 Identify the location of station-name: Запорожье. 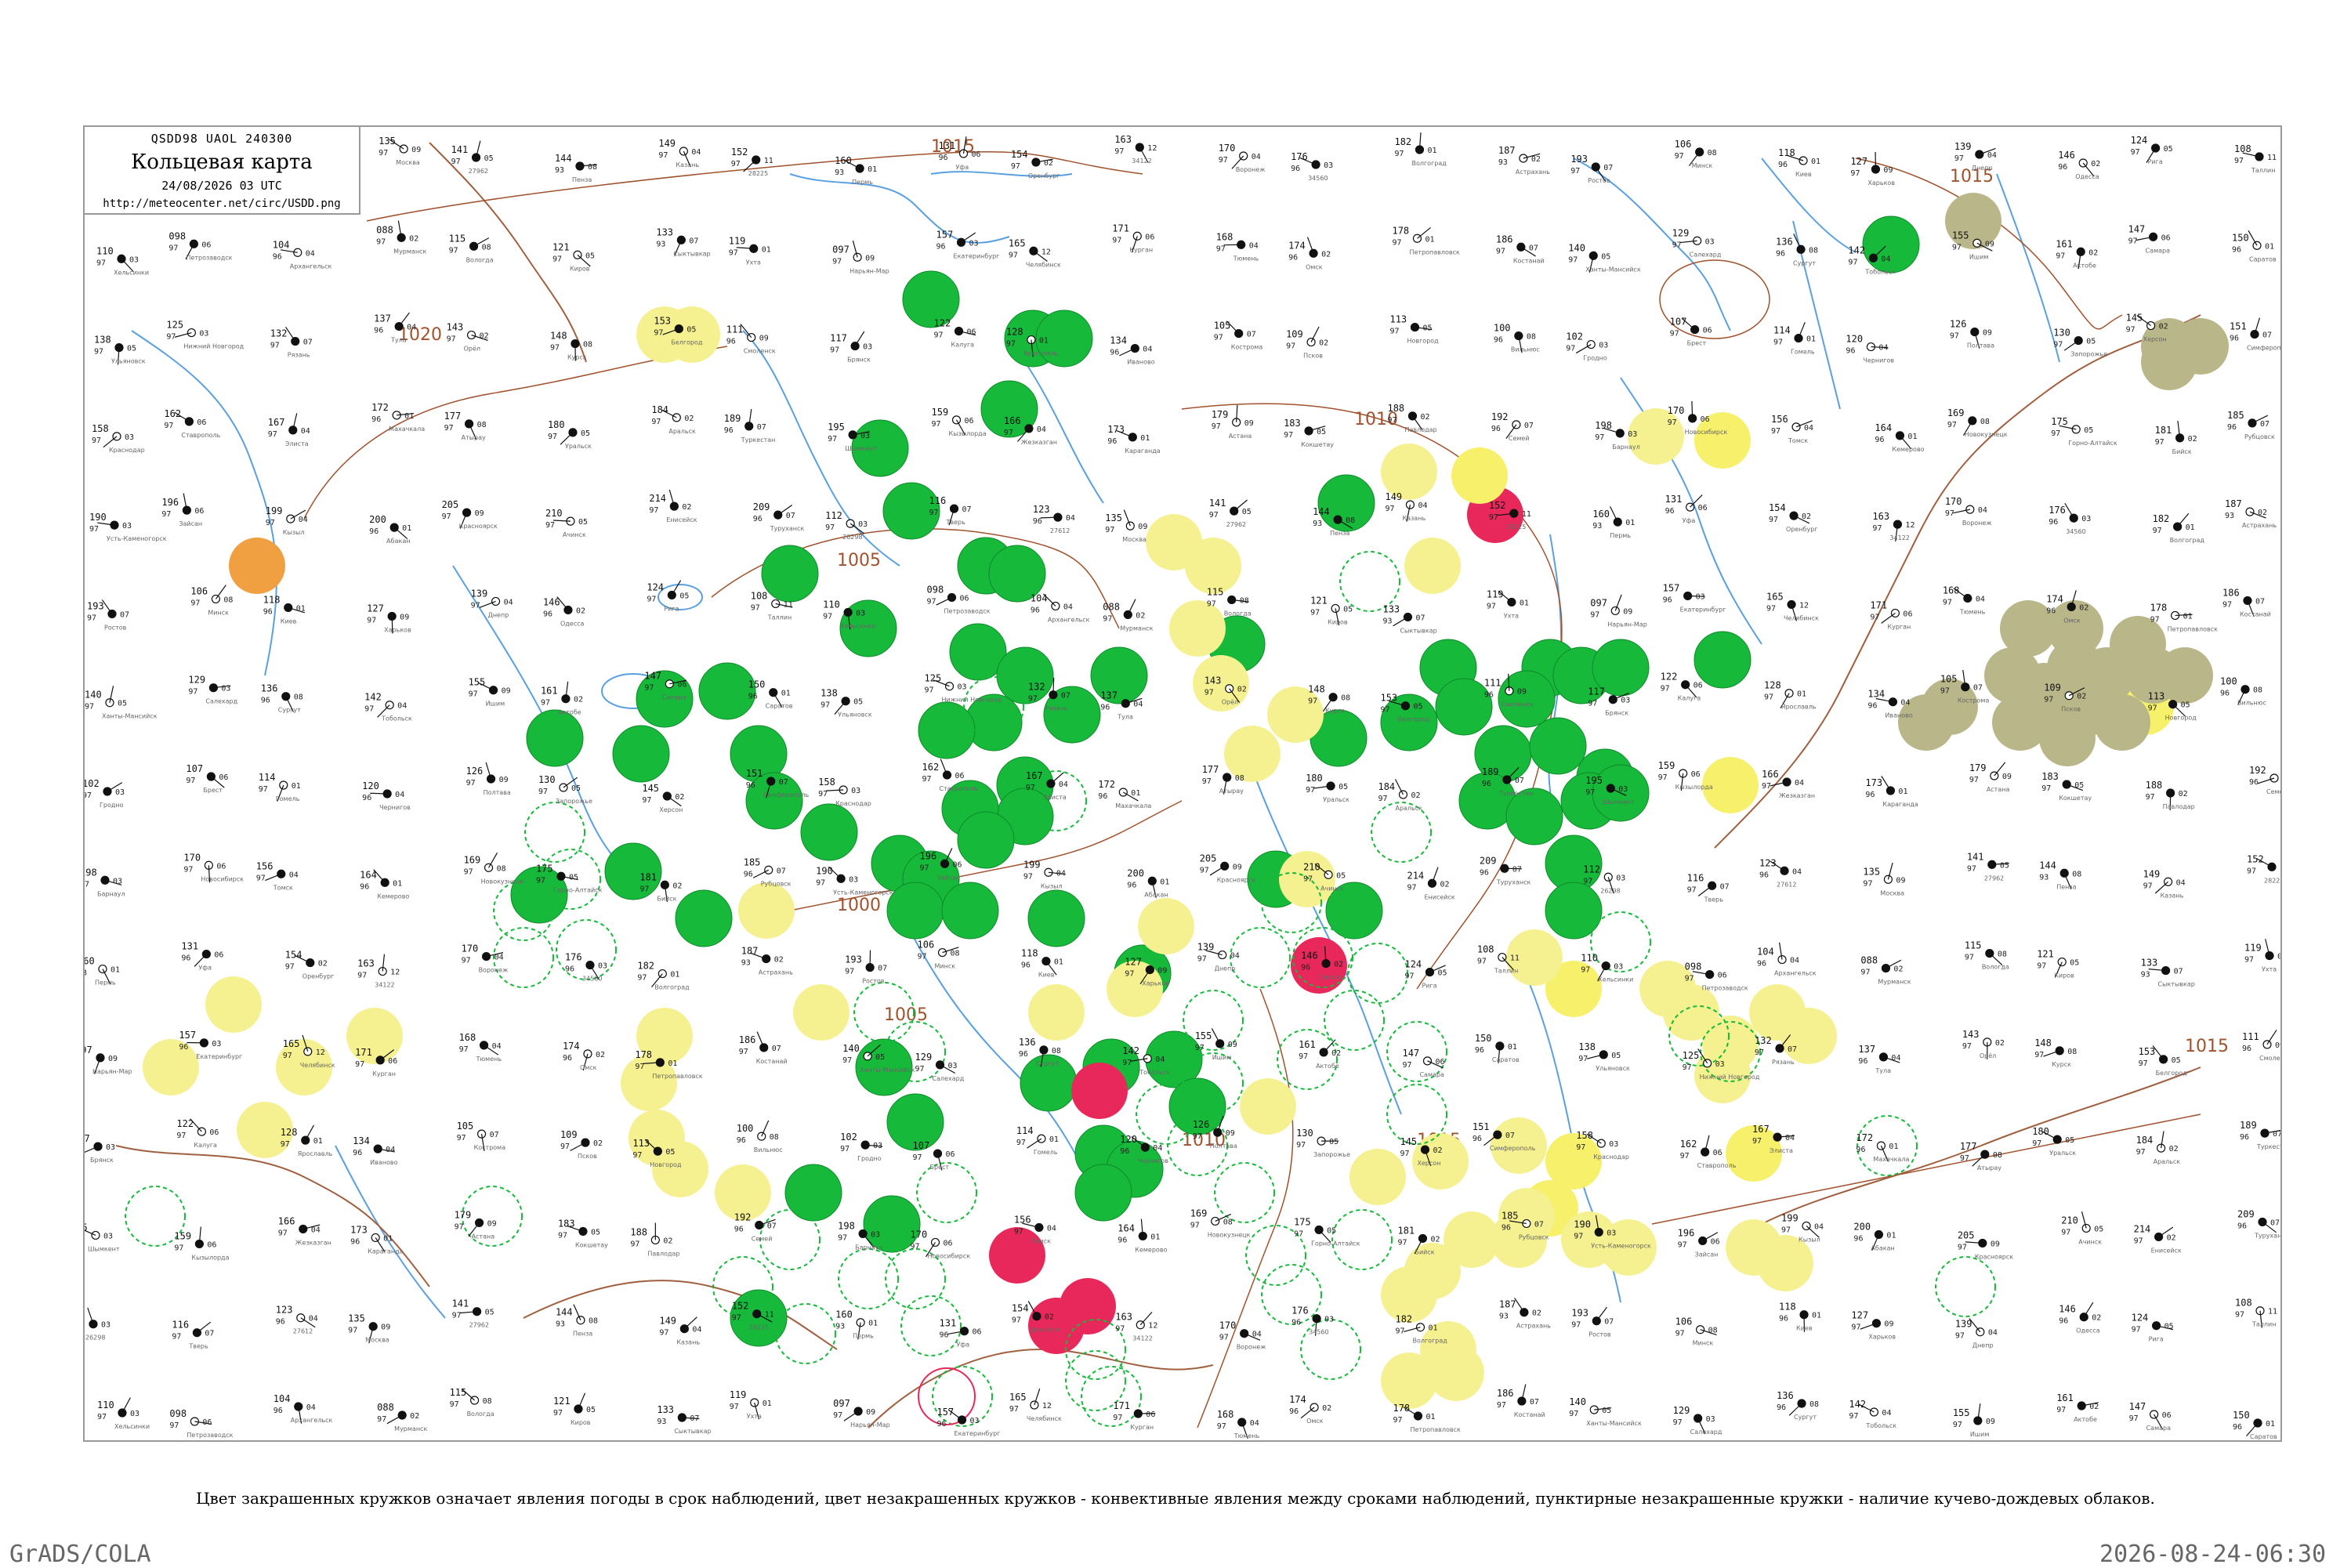
(2088, 355).